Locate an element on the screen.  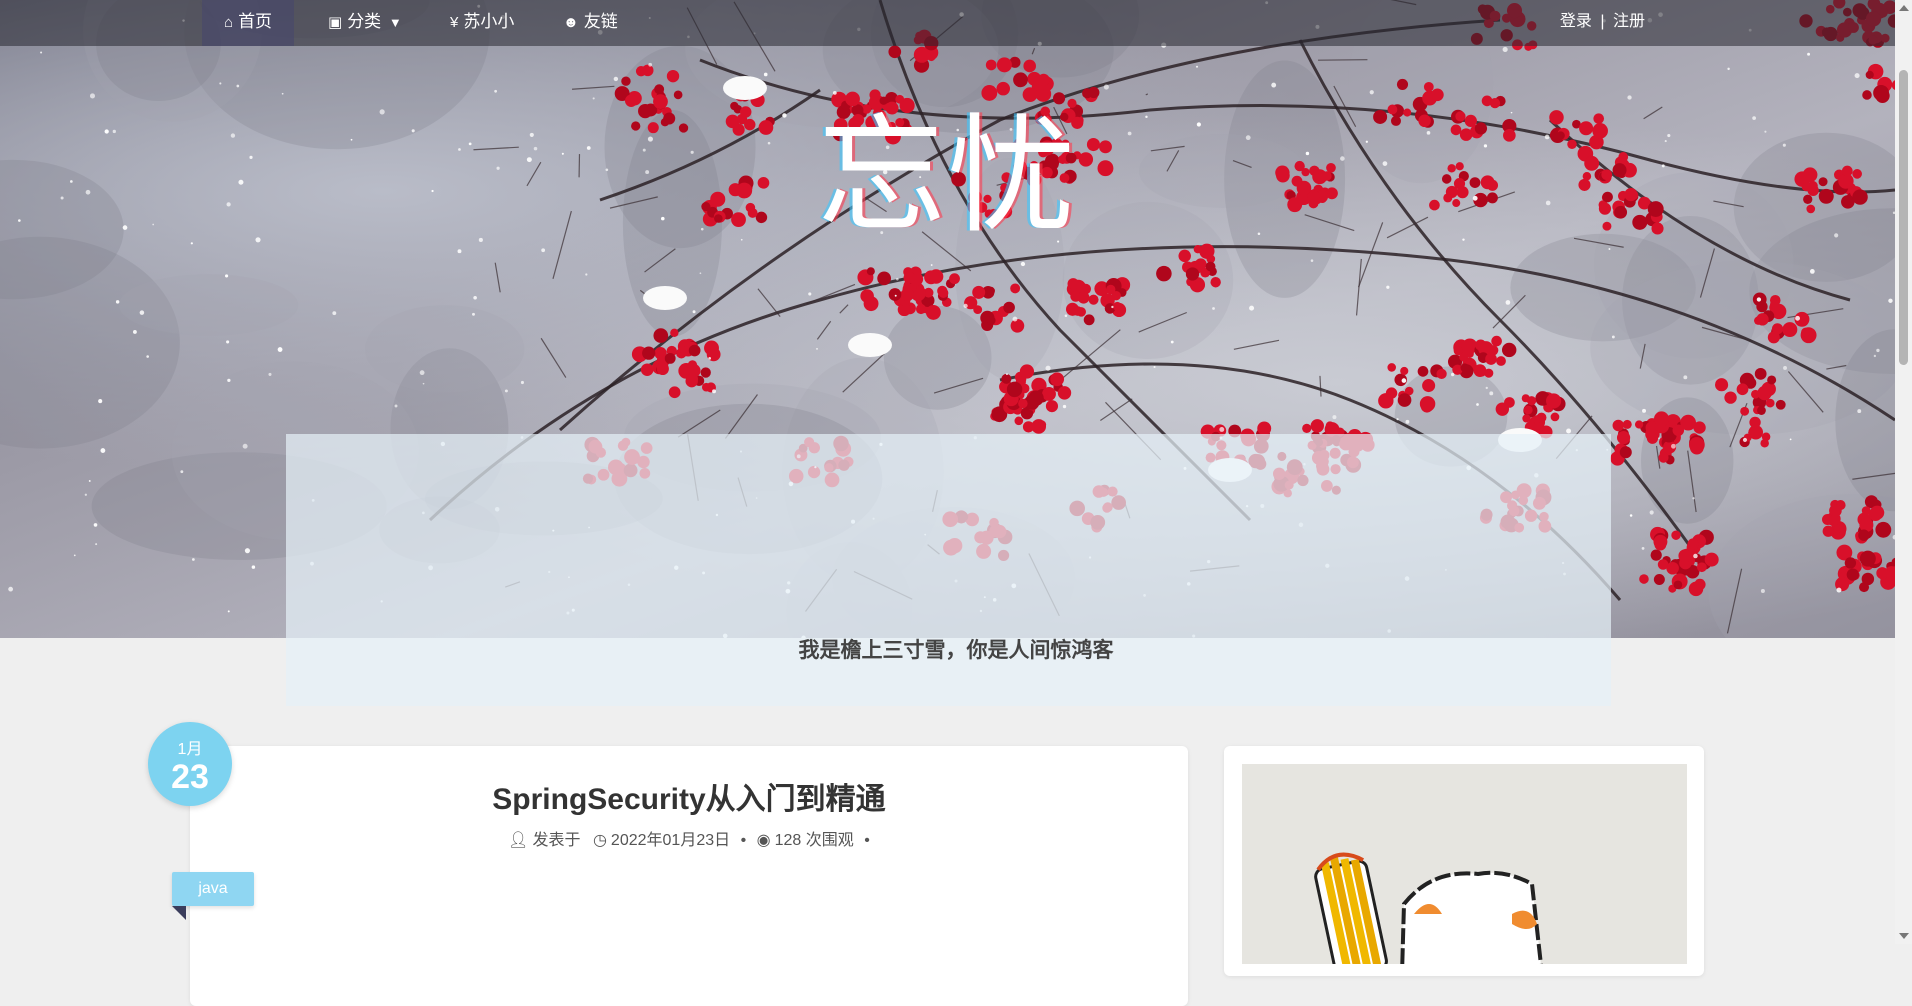
nav-item-suxiaoxiao-label: 苏小小 is located at coordinates (488, 21).